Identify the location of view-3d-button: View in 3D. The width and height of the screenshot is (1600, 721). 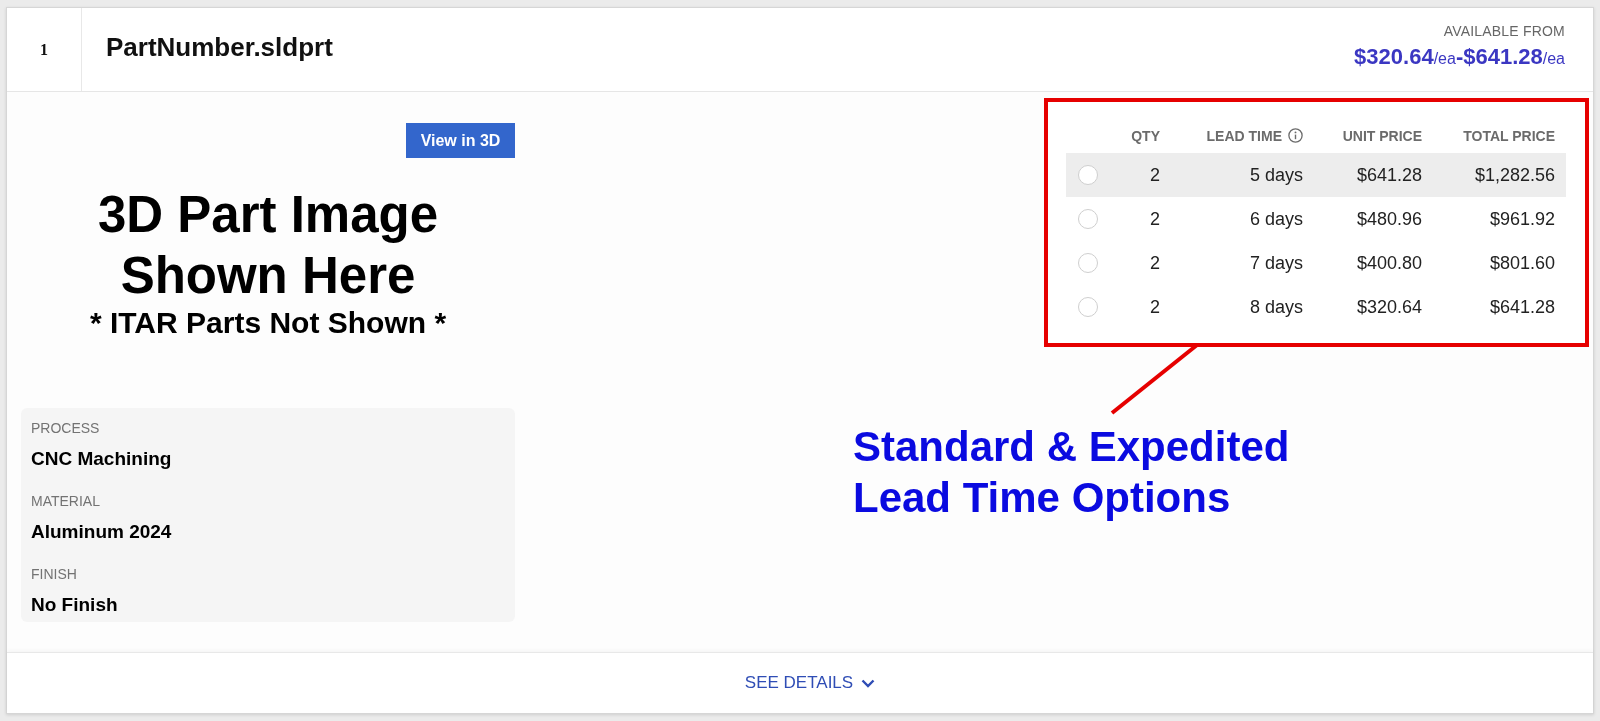
(460, 140).